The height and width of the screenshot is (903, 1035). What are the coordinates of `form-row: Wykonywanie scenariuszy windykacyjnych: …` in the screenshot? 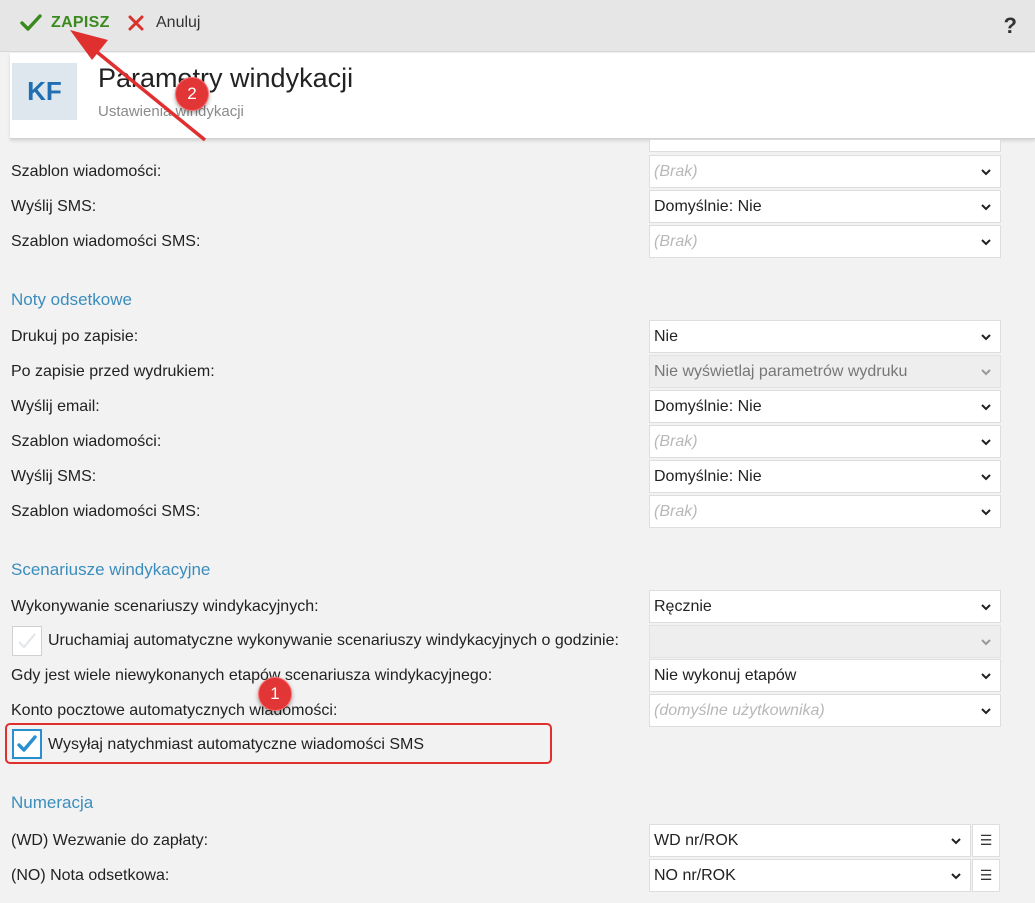 It's located at (517, 607).